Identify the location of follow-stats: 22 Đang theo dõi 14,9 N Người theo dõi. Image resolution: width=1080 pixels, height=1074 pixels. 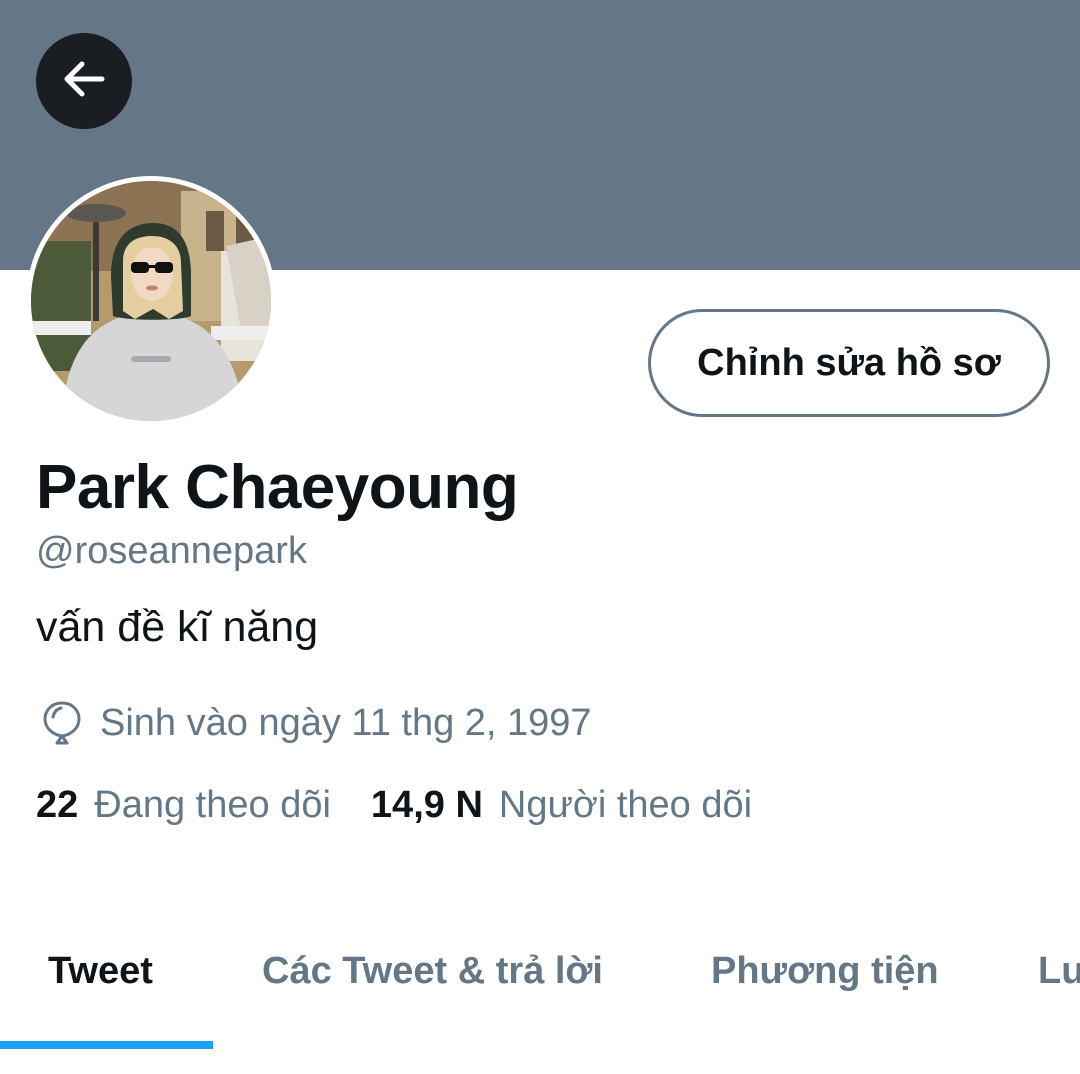
(394, 805).